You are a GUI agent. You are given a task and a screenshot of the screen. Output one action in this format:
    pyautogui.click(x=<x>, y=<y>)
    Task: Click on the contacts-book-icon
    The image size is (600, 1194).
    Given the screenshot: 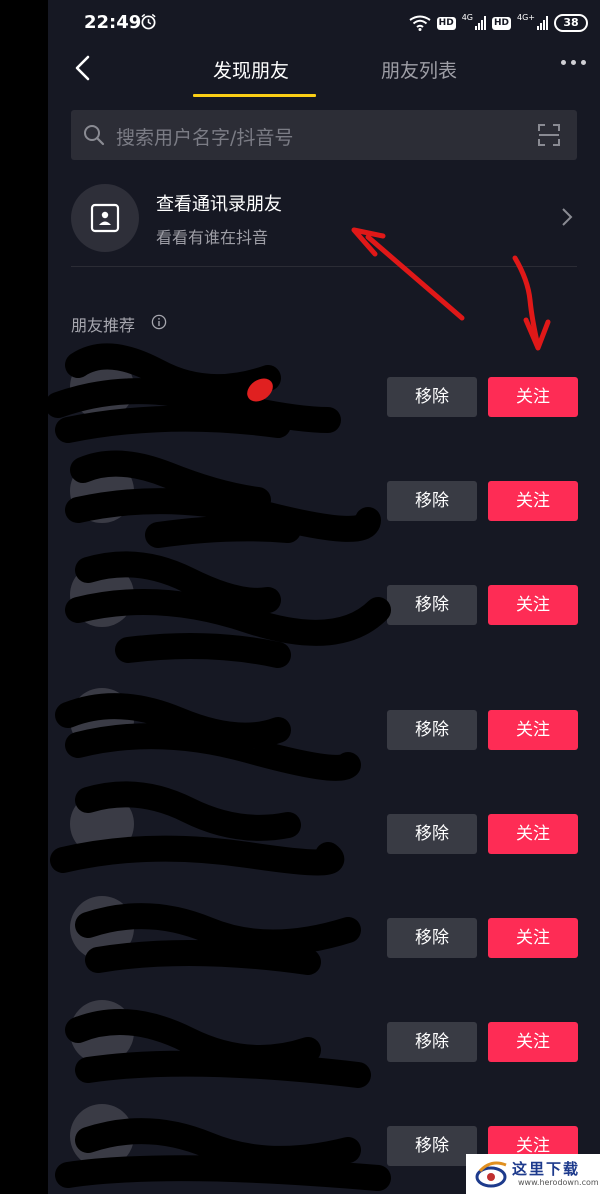 What is the action you would take?
    pyautogui.click(x=105, y=218)
    